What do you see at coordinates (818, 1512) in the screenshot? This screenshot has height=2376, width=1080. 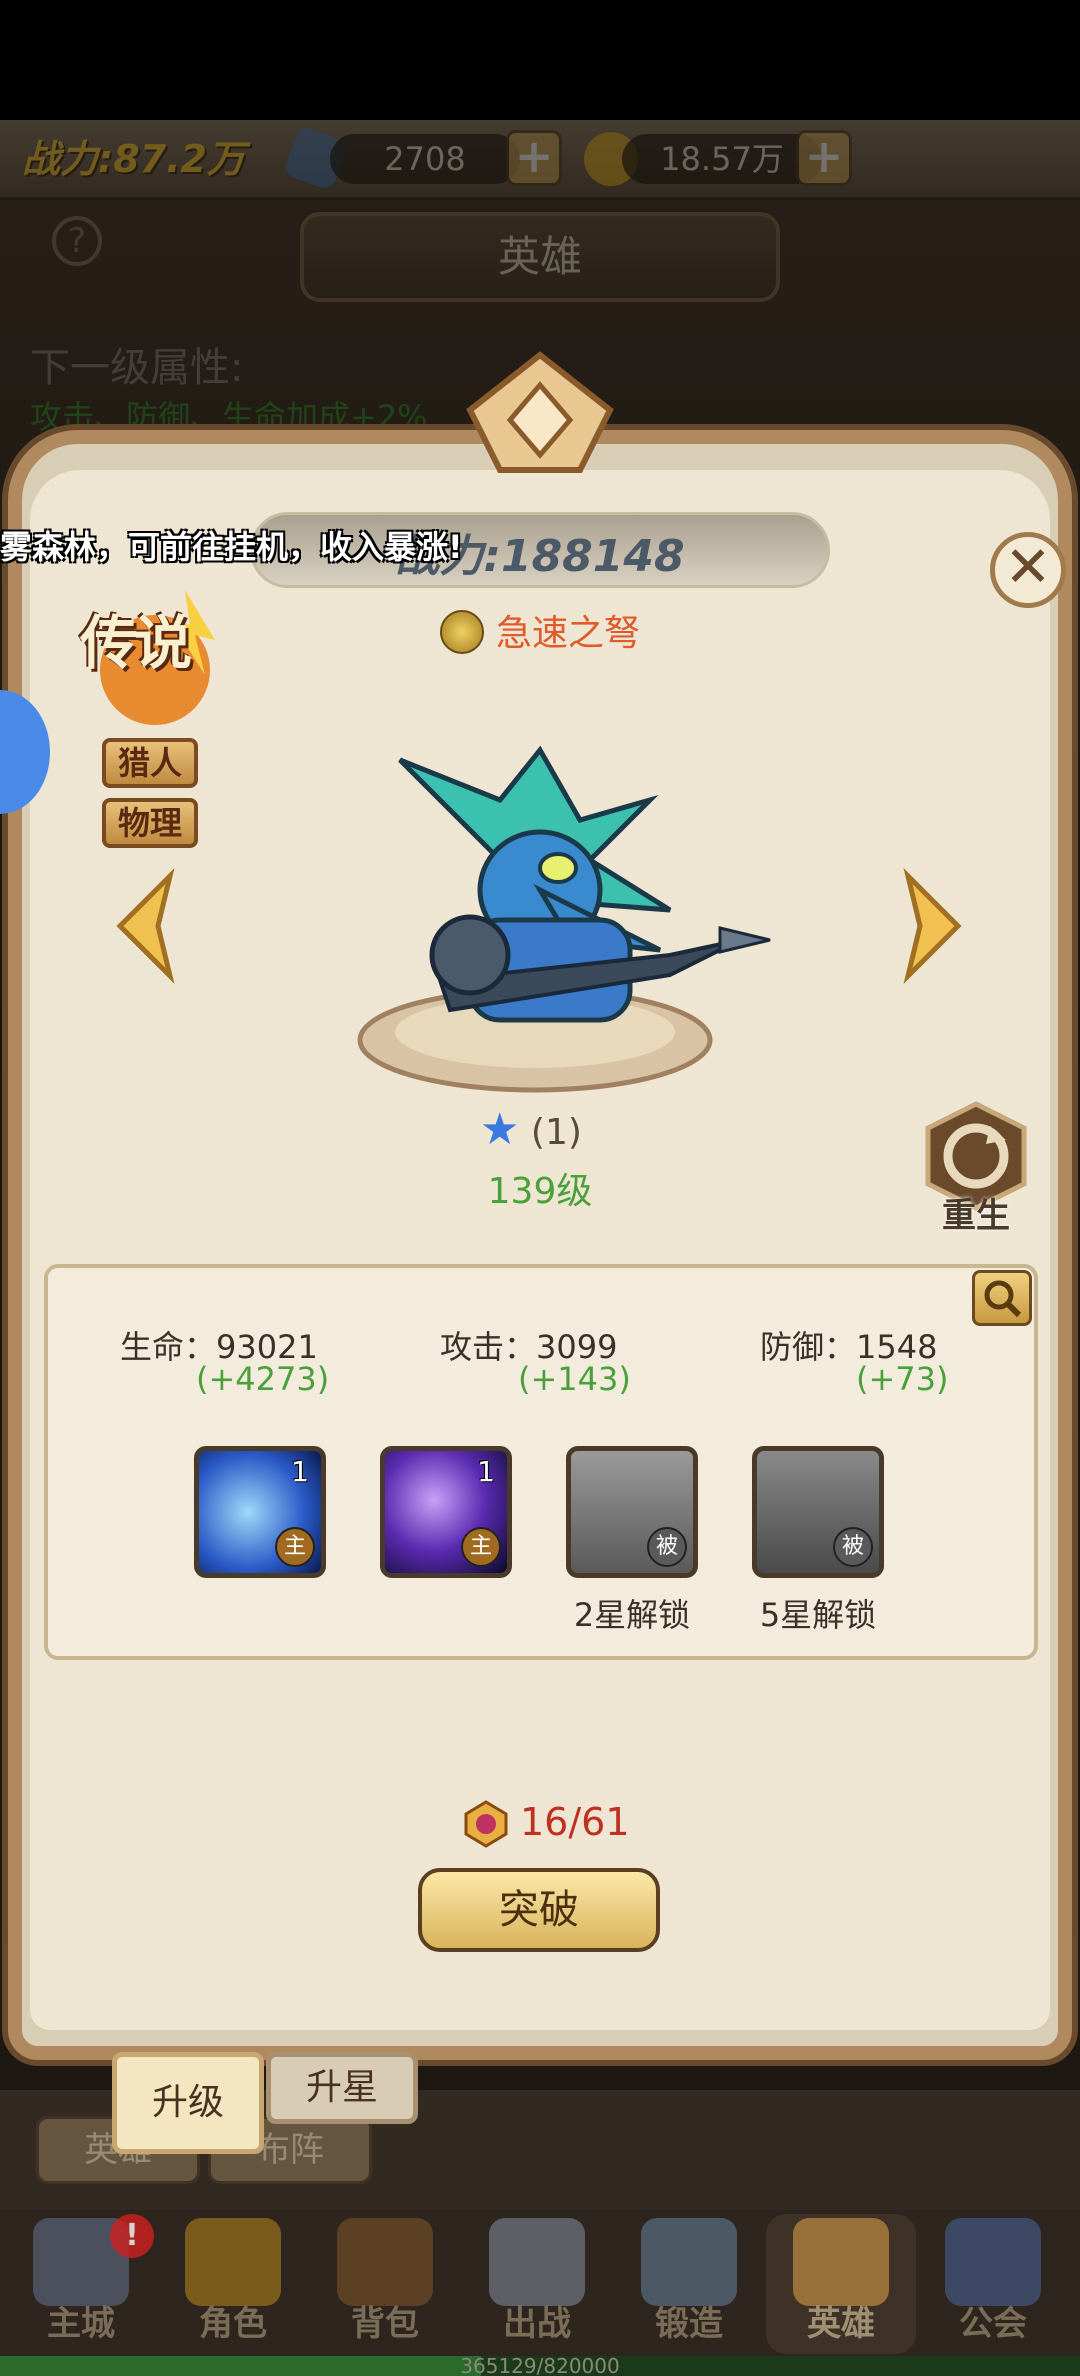 I see `skill-slot-4-locked: 被` at bounding box center [818, 1512].